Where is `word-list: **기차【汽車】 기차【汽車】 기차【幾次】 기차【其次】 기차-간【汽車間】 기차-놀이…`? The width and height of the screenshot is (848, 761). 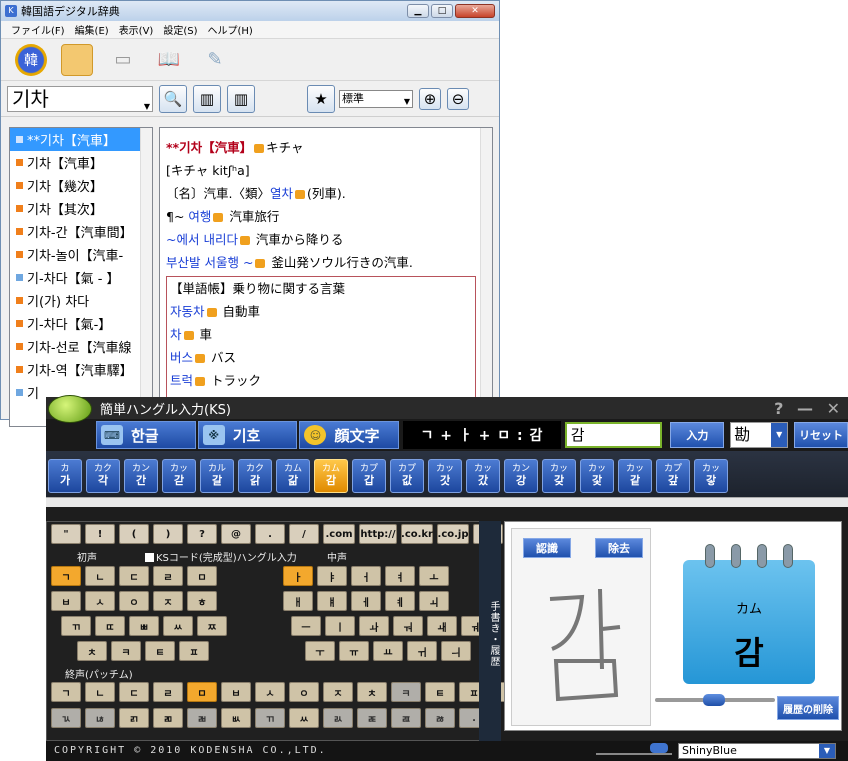
word-list: **기차【汽車】 기차【汽車】 기차【幾次】 기차【其次】 기차-간【汽車間】 기차-놀이… is located at coordinates (81, 277).